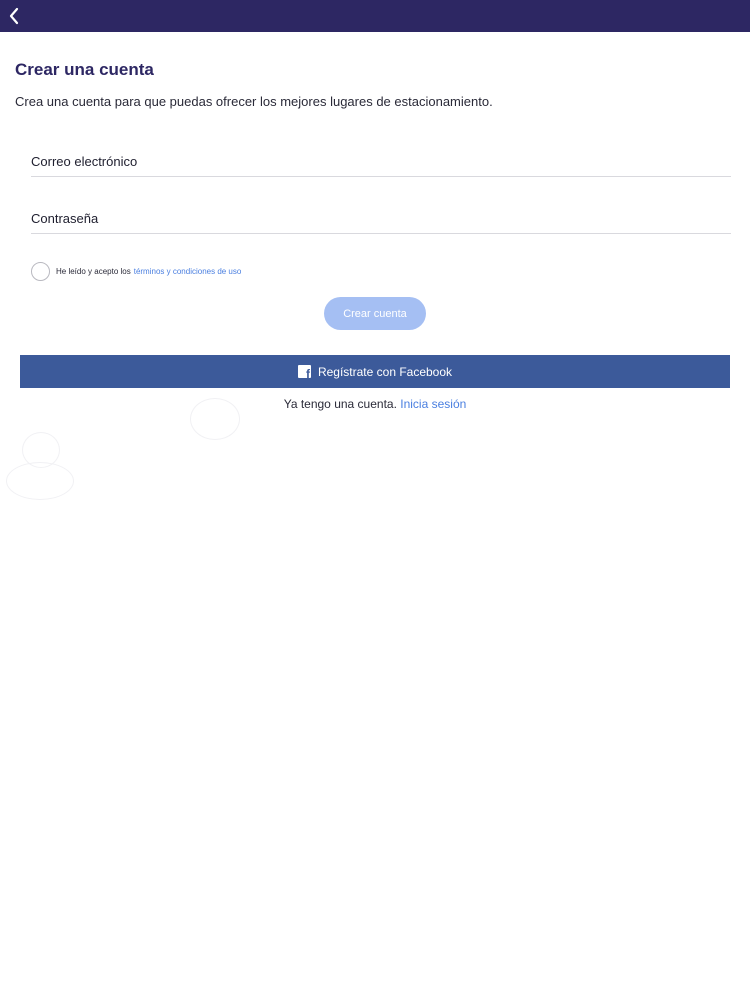  What do you see at coordinates (304, 371) in the screenshot?
I see `facebook-icon: f` at bounding box center [304, 371].